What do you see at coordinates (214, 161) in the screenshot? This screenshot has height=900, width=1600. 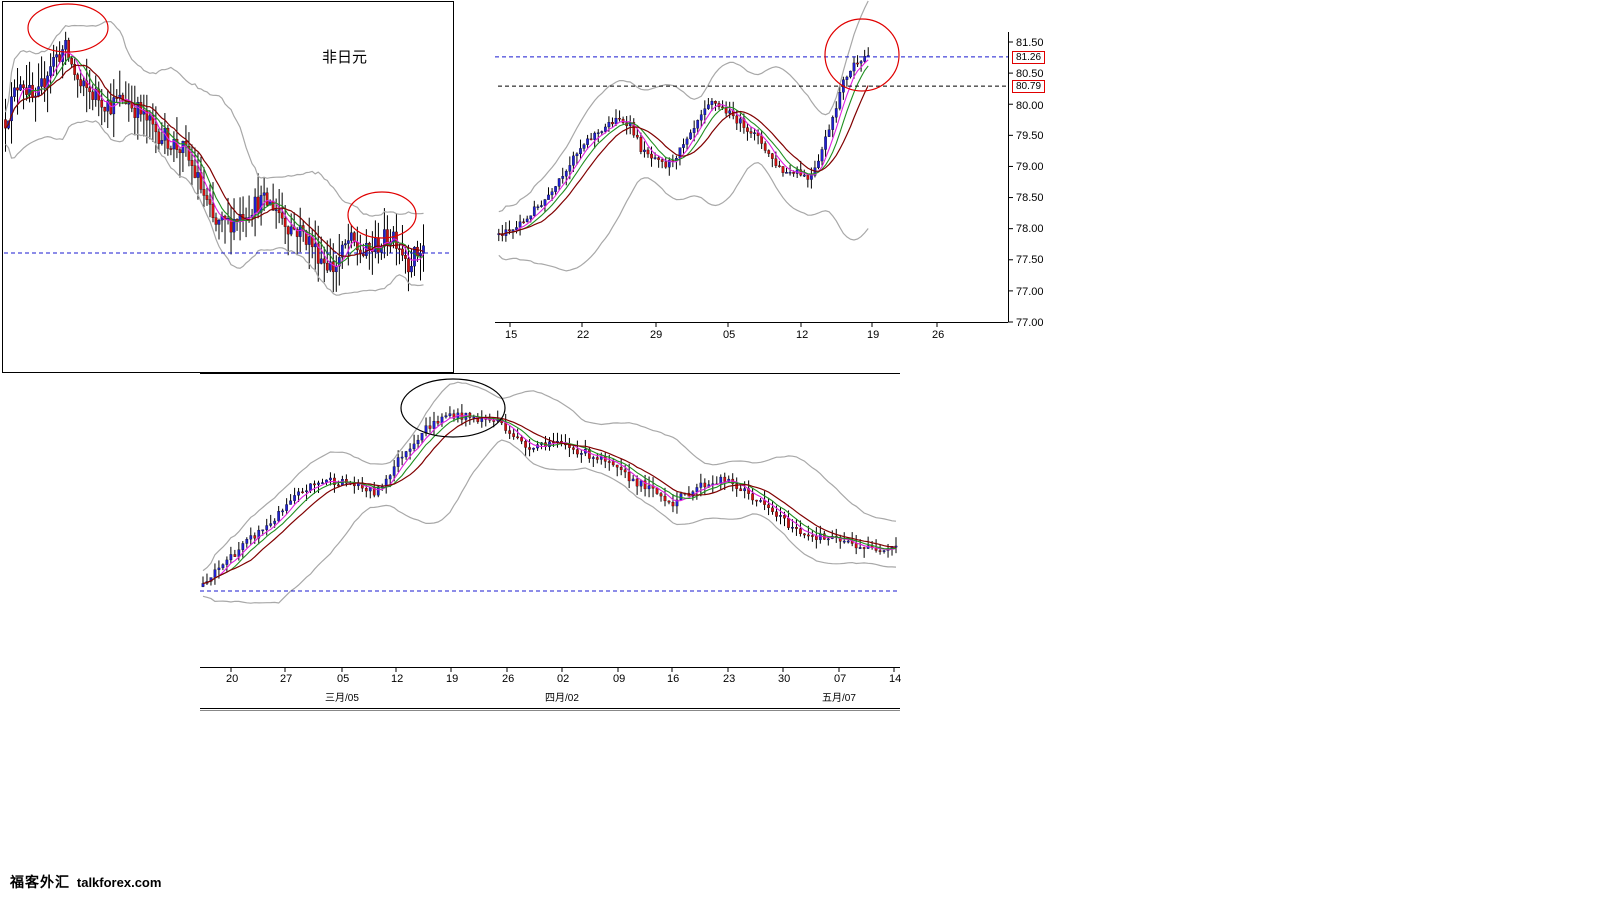 I see `moving-average-slow` at bounding box center [214, 161].